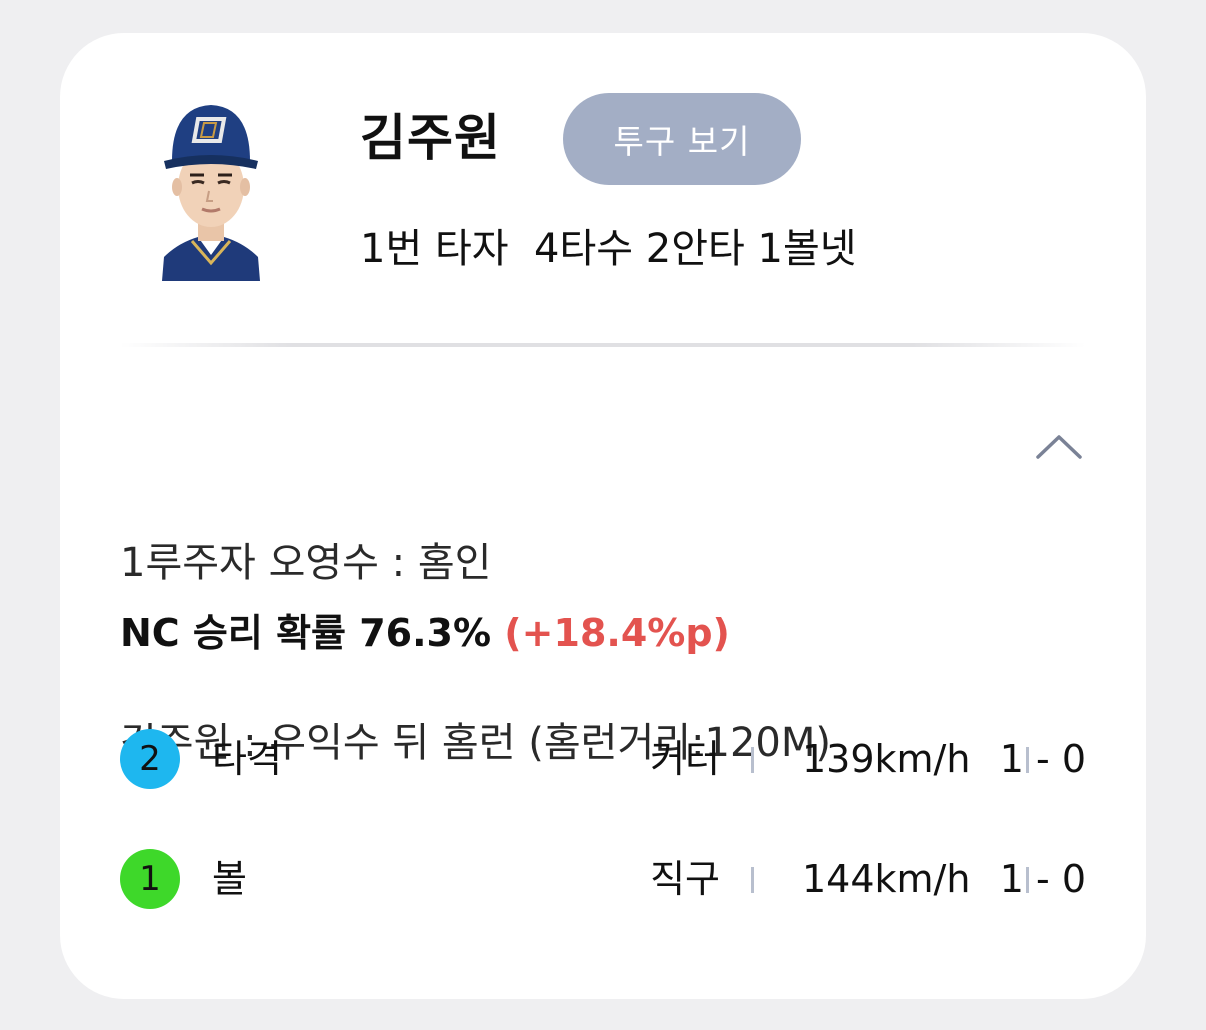 The width and height of the screenshot is (1206, 1030). What do you see at coordinates (229, 879) in the screenshot?
I see `pitch-result: 볼` at bounding box center [229, 879].